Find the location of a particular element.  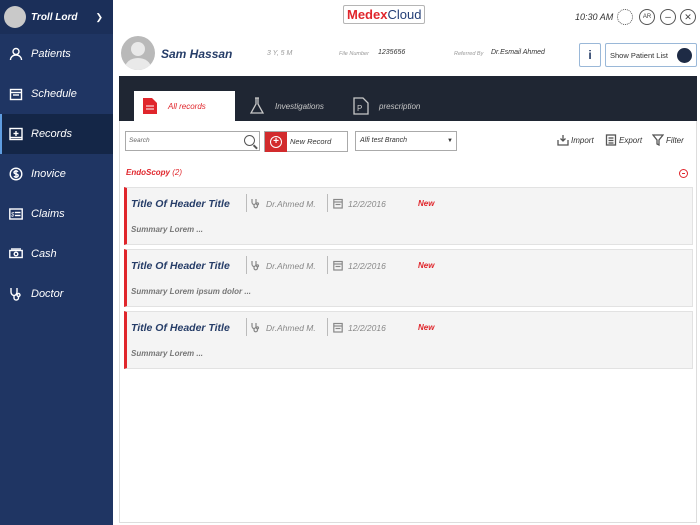

minimize-icon: – is located at coordinates (668, 17).